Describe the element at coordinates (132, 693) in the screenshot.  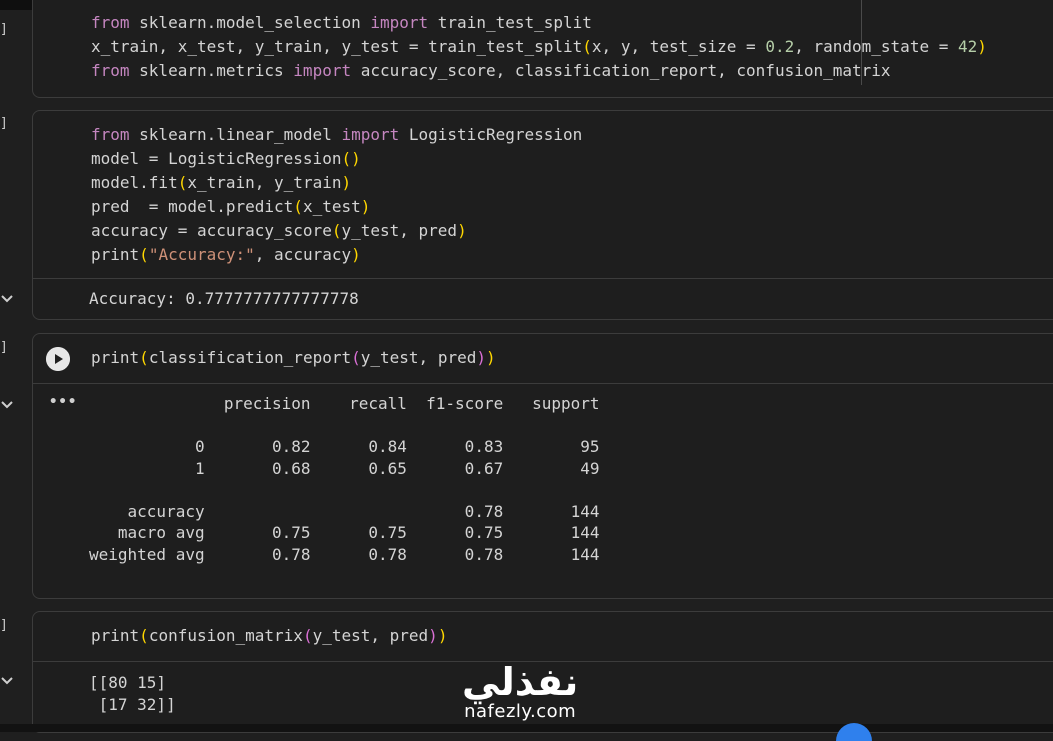
I see `cell-4-output: [[80 15] [17 32]]` at that location.